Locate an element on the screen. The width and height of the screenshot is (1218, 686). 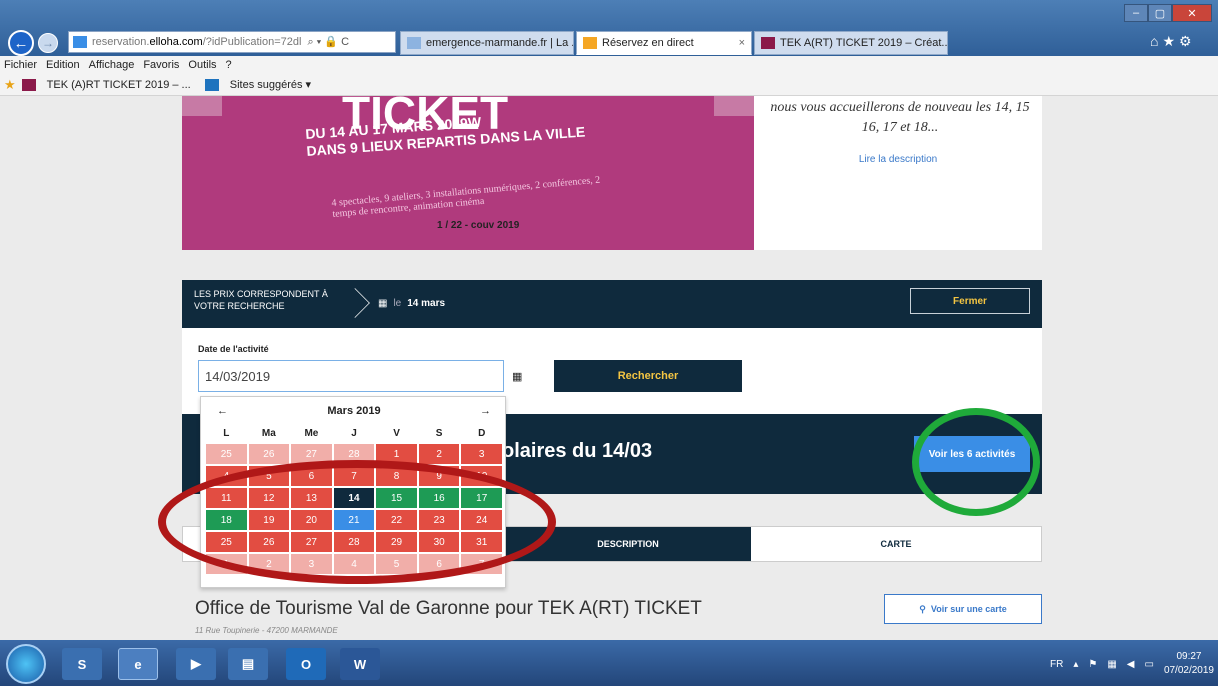
red-annotation-oval is located at coordinates (357, 522).